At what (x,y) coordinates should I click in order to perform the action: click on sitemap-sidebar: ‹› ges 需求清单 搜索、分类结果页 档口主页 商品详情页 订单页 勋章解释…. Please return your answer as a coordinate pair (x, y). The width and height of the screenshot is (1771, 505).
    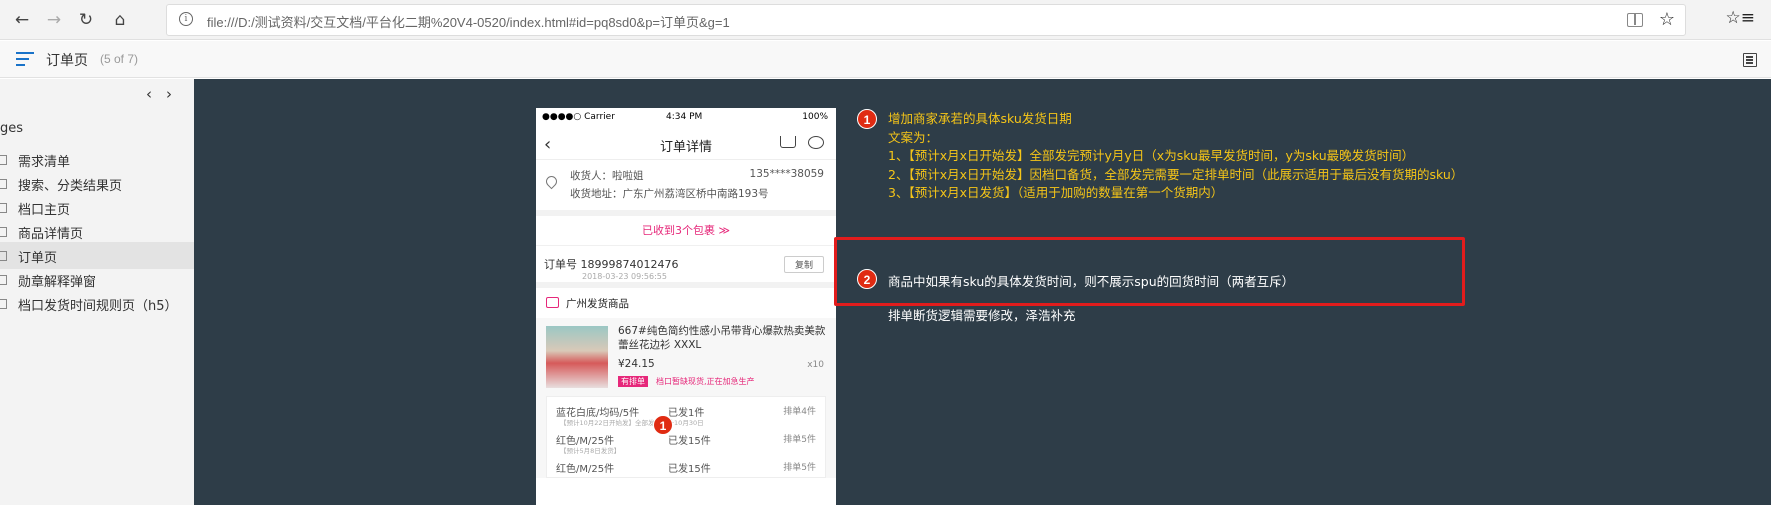
    Looking at the image, I should click on (97, 292).